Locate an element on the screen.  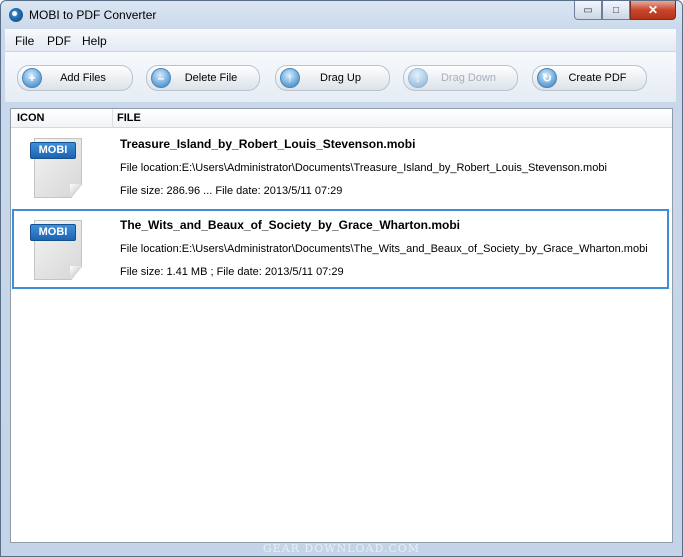
drag-up-label: Drag Up is located at coordinates (340, 78).